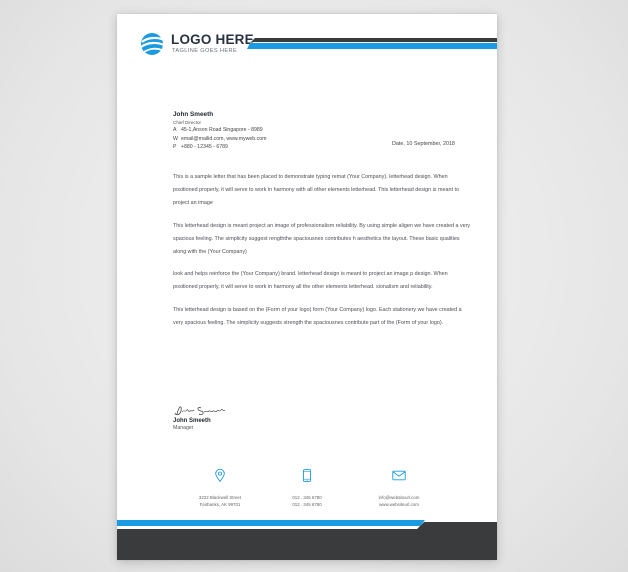 Image resolution: width=628 pixels, height=572 pixels. What do you see at coordinates (192, 421) in the screenshot?
I see `signer-name: John Smeeth` at bounding box center [192, 421].